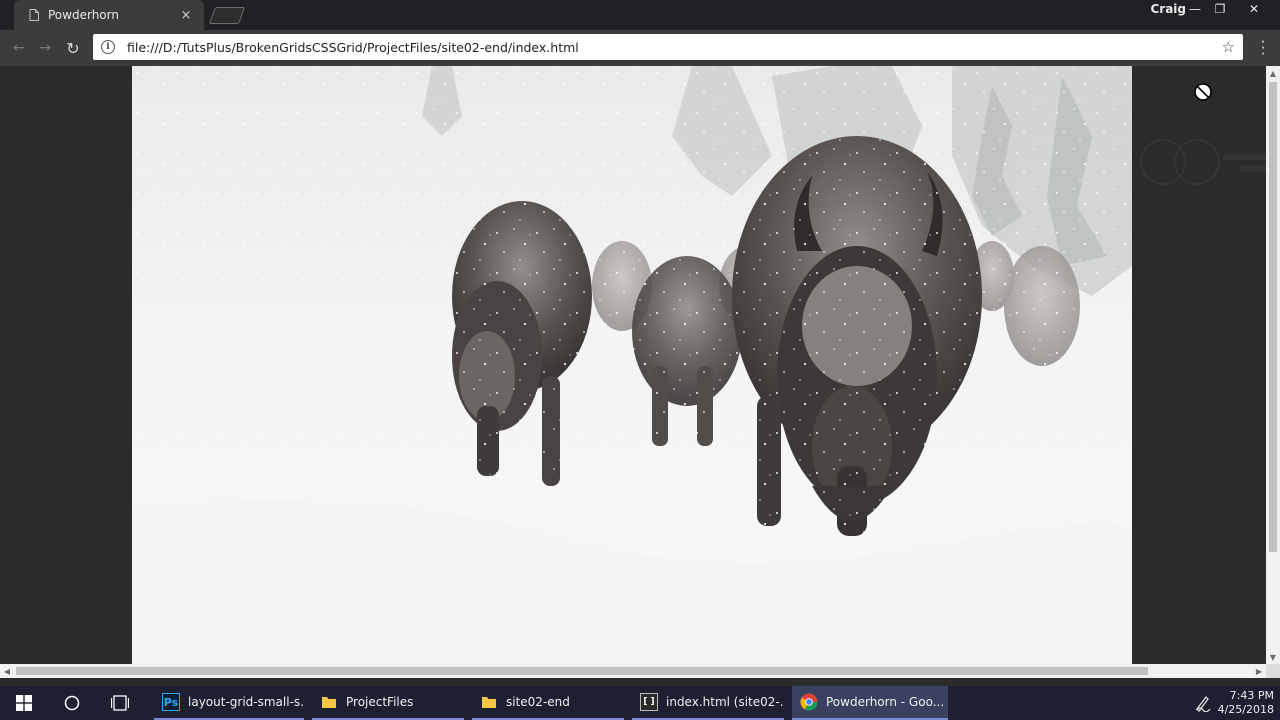 The image size is (1280, 720). Describe the element at coordinates (538, 702) in the screenshot. I see `taskbar-item-label: site02-end` at that location.